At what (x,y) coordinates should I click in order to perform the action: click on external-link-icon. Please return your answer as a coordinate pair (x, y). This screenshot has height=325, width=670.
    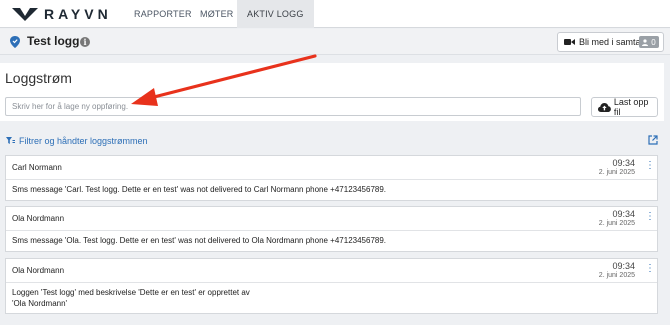
    Looking at the image, I should click on (653, 140).